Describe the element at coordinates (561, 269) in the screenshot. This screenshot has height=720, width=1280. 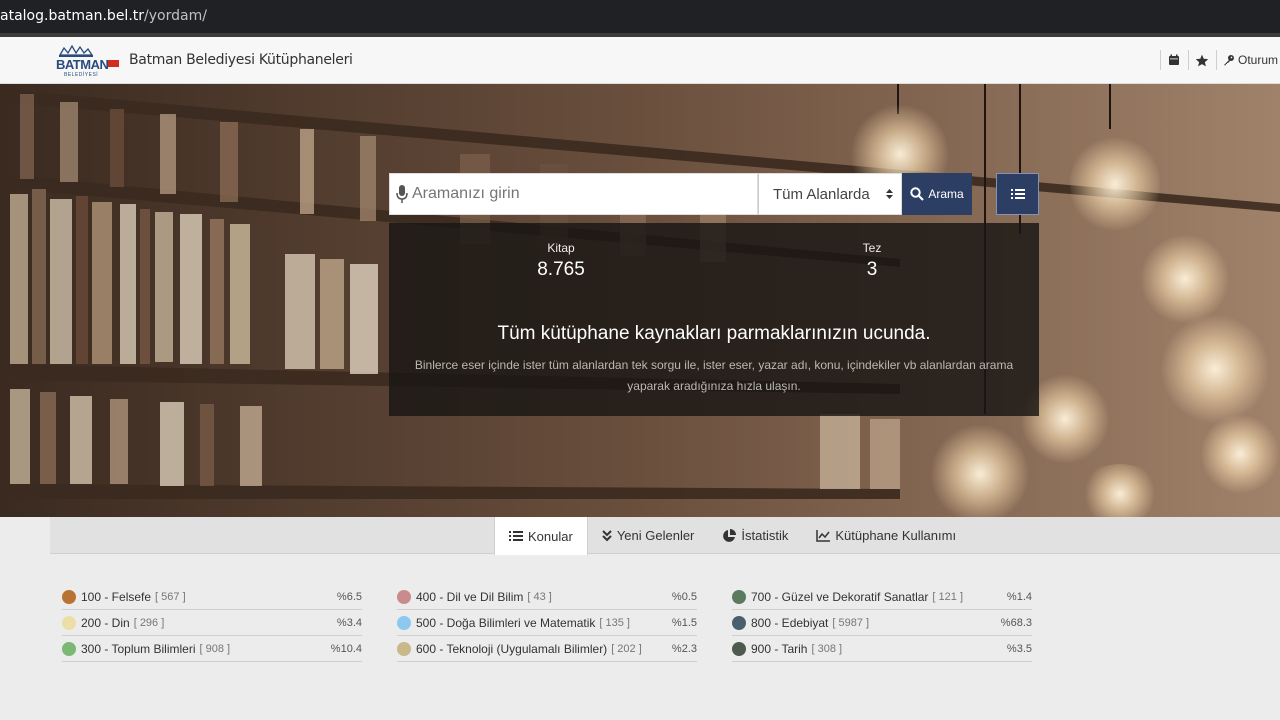
I see `stat-value: 8.765` at that location.